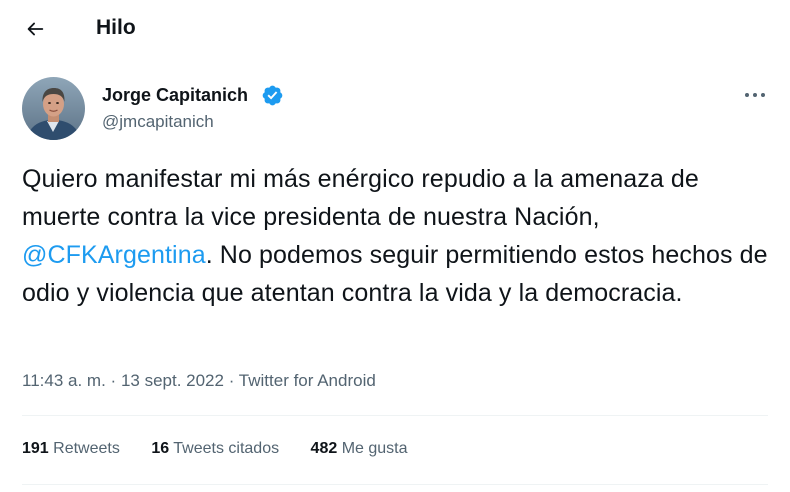 Image resolution: width=790 pixels, height=492 pixels. I want to click on page-title: Hilo, so click(116, 27).